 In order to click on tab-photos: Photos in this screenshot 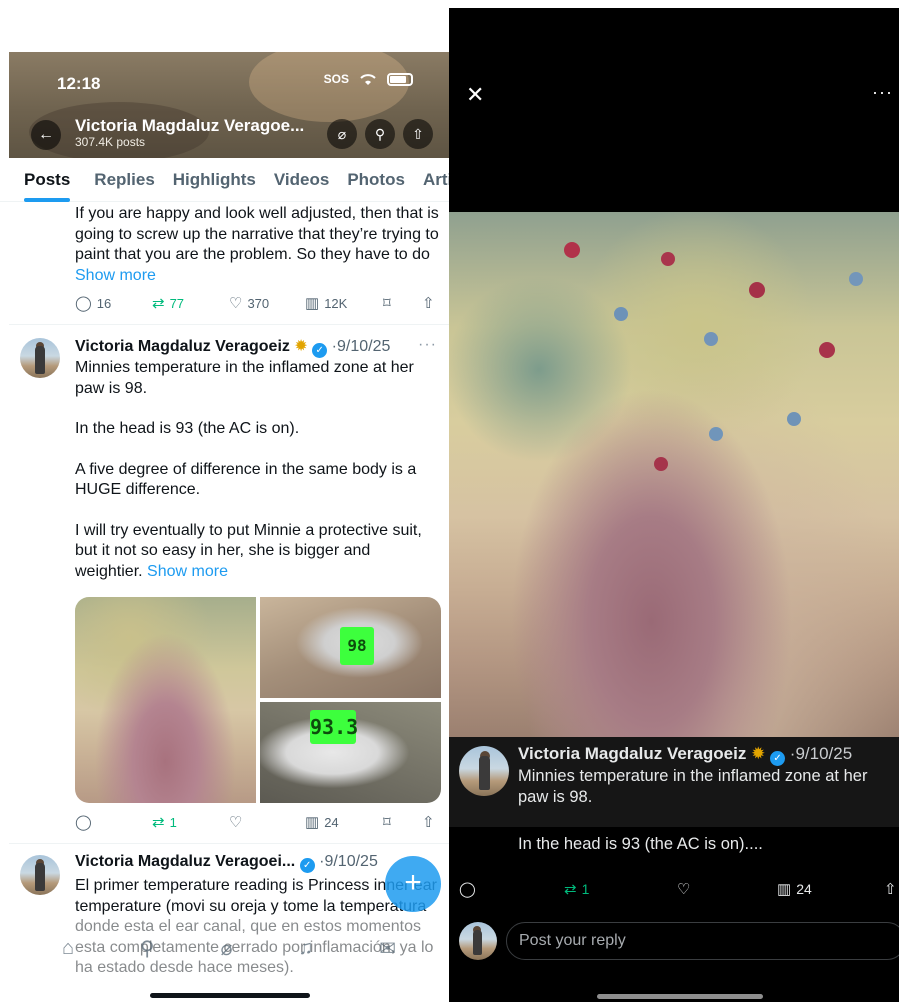, I will do `click(376, 179)`.